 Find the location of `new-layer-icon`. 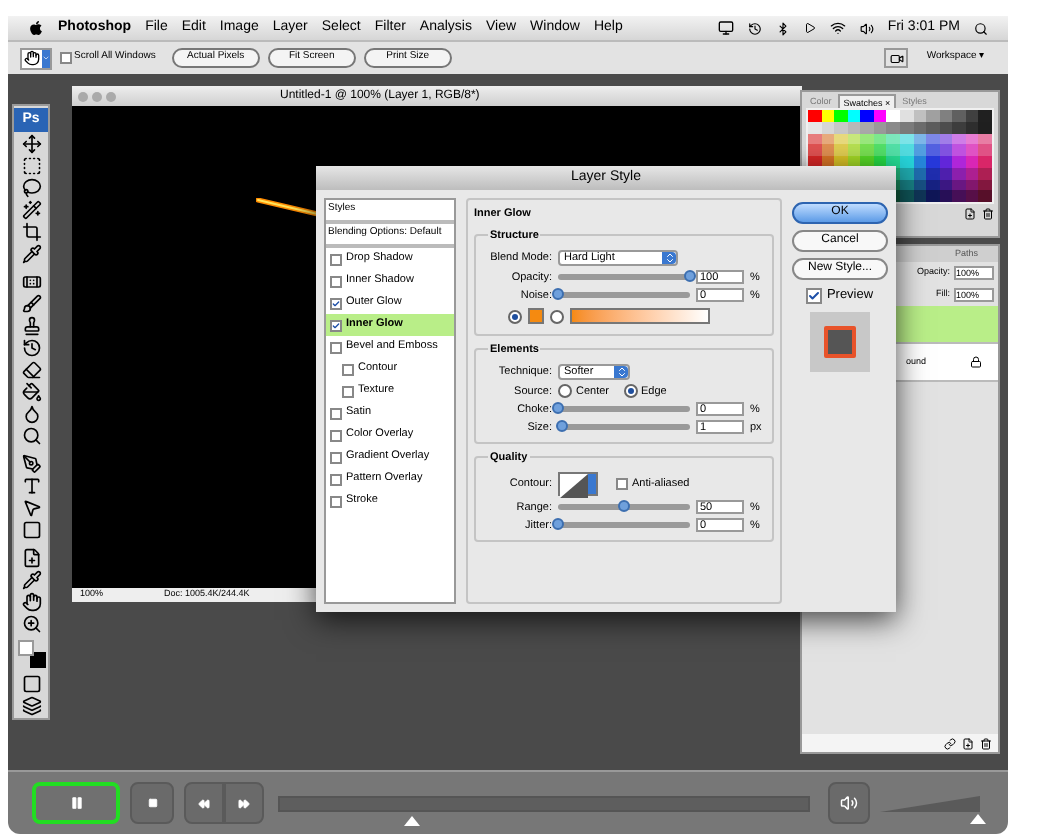

new-layer-icon is located at coordinates (968, 743).